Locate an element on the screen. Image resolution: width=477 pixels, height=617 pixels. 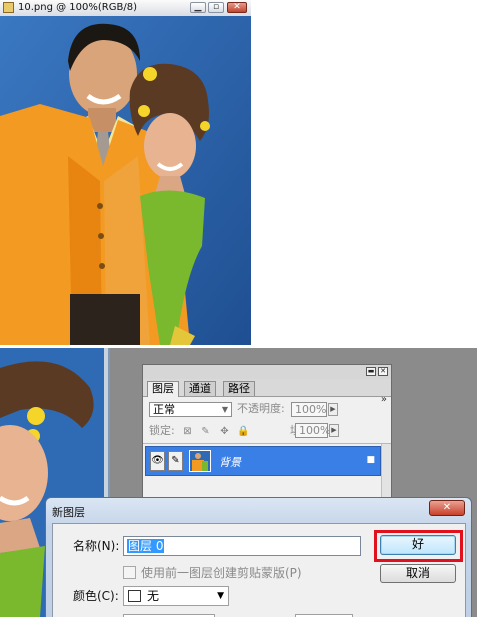
fill-arrow-icon: ▶ is located at coordinates (334, 430).